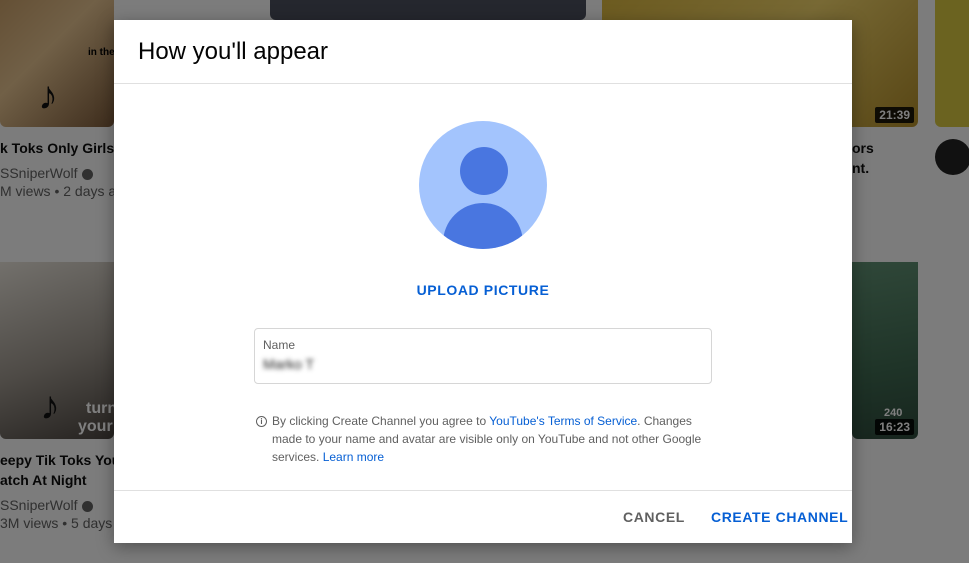 The image size is (969, 563). I want to click on avatar-body, so click(483, 226).